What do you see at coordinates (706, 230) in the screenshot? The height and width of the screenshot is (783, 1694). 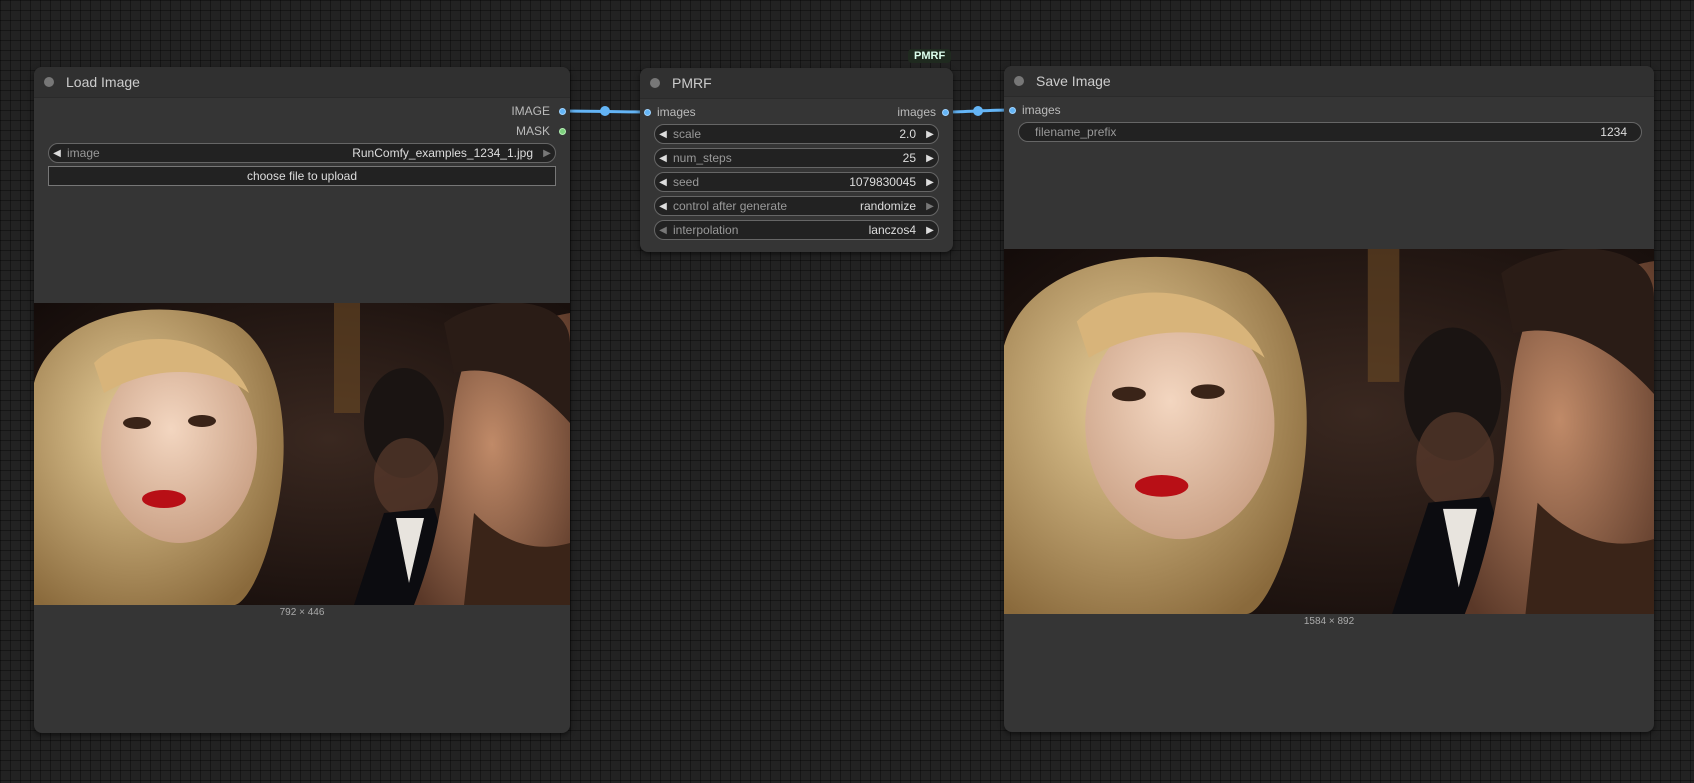 I see `widget-label: interpolation` at bounding box center [706, 230].